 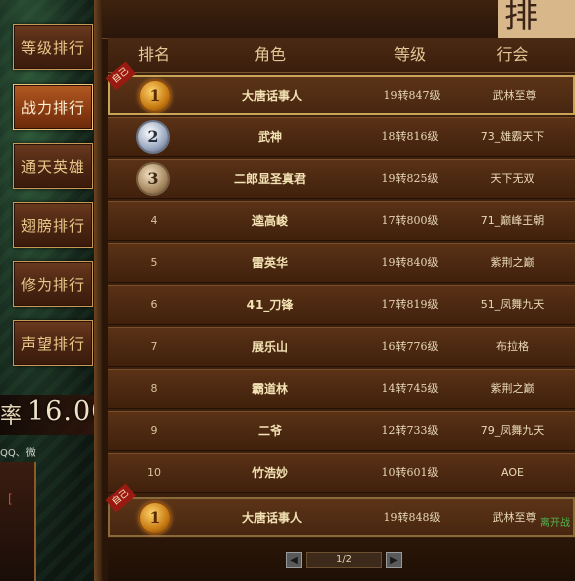 I want to click on row-guild: 51_凤舞九天, so click(x=512, y=304).